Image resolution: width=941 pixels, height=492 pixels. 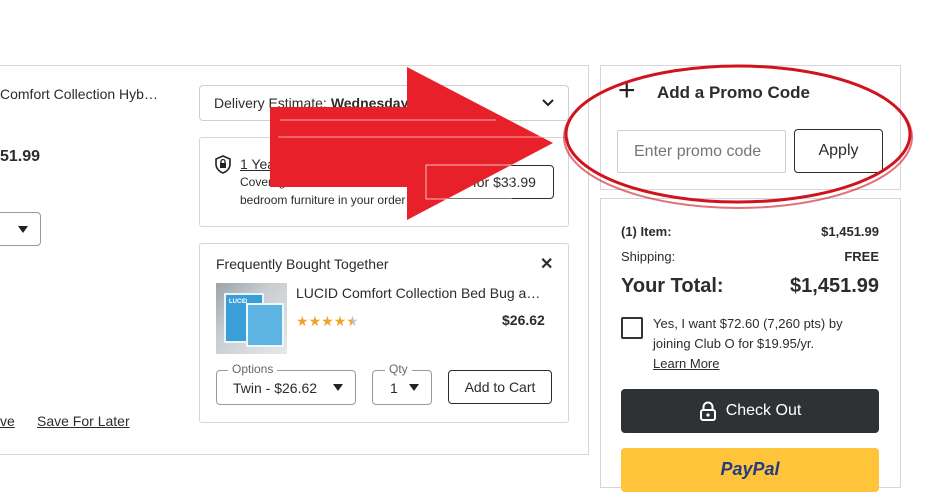 What do you see at coordinates (83, 421) in the screenshot?
I see `save-for-later-link: Save For Later` at bounding box center [83, 421].